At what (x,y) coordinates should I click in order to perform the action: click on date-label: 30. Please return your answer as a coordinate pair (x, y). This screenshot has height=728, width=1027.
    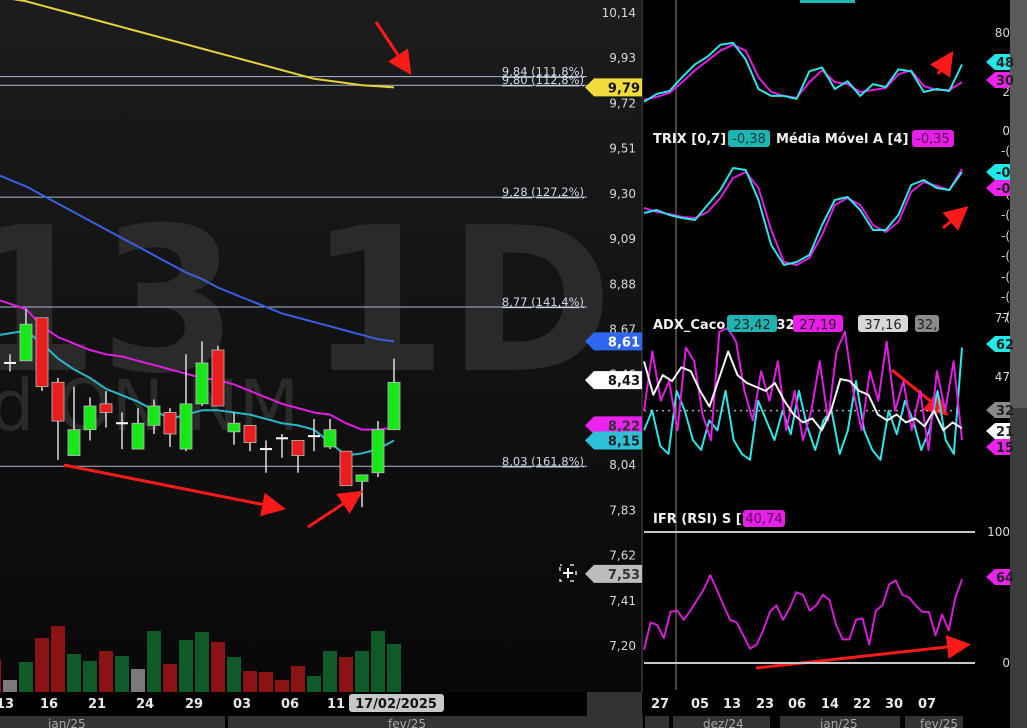
    Looking at the image, I should click on (894, 704).